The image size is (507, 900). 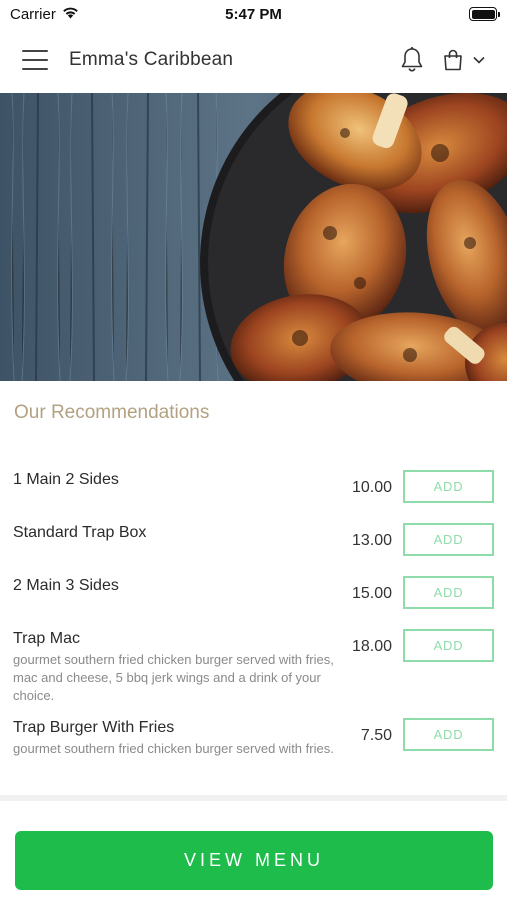 What do you see at coordinates (253, 14) in the screenshot?
I see `status-bar: Carrier 5:47 PM` at bounding box center [253, 14].